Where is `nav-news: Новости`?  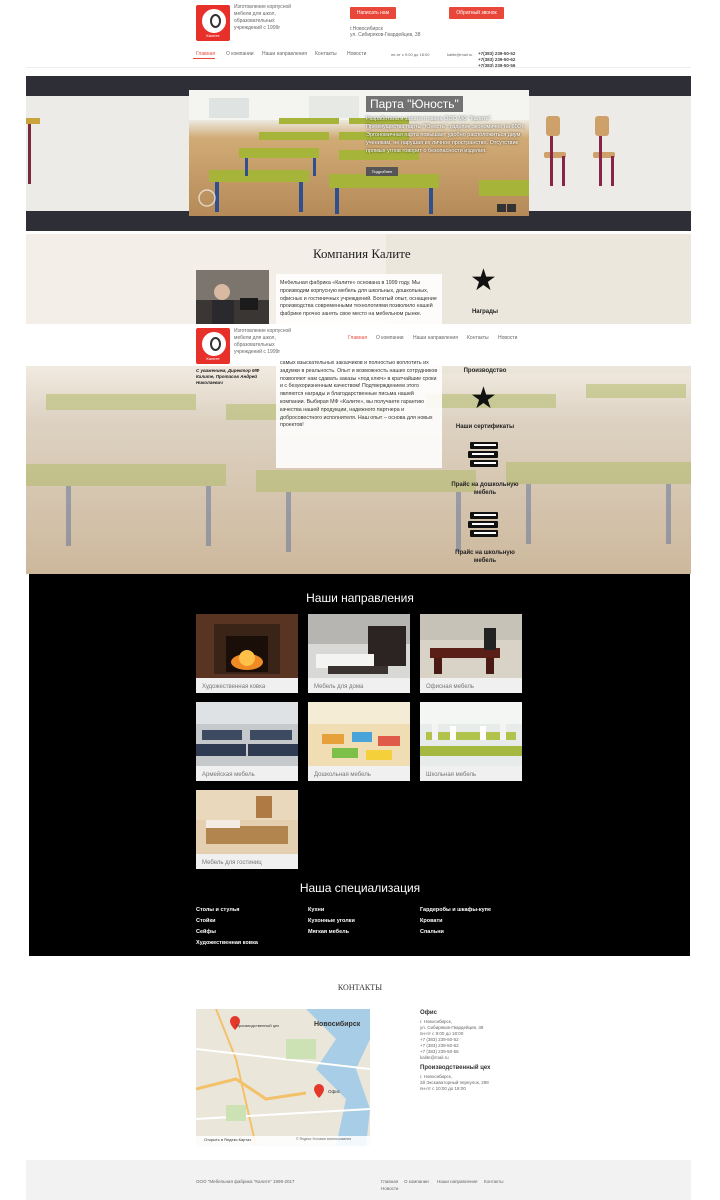
nav-news: Новости is located at coordinates (356, 54).